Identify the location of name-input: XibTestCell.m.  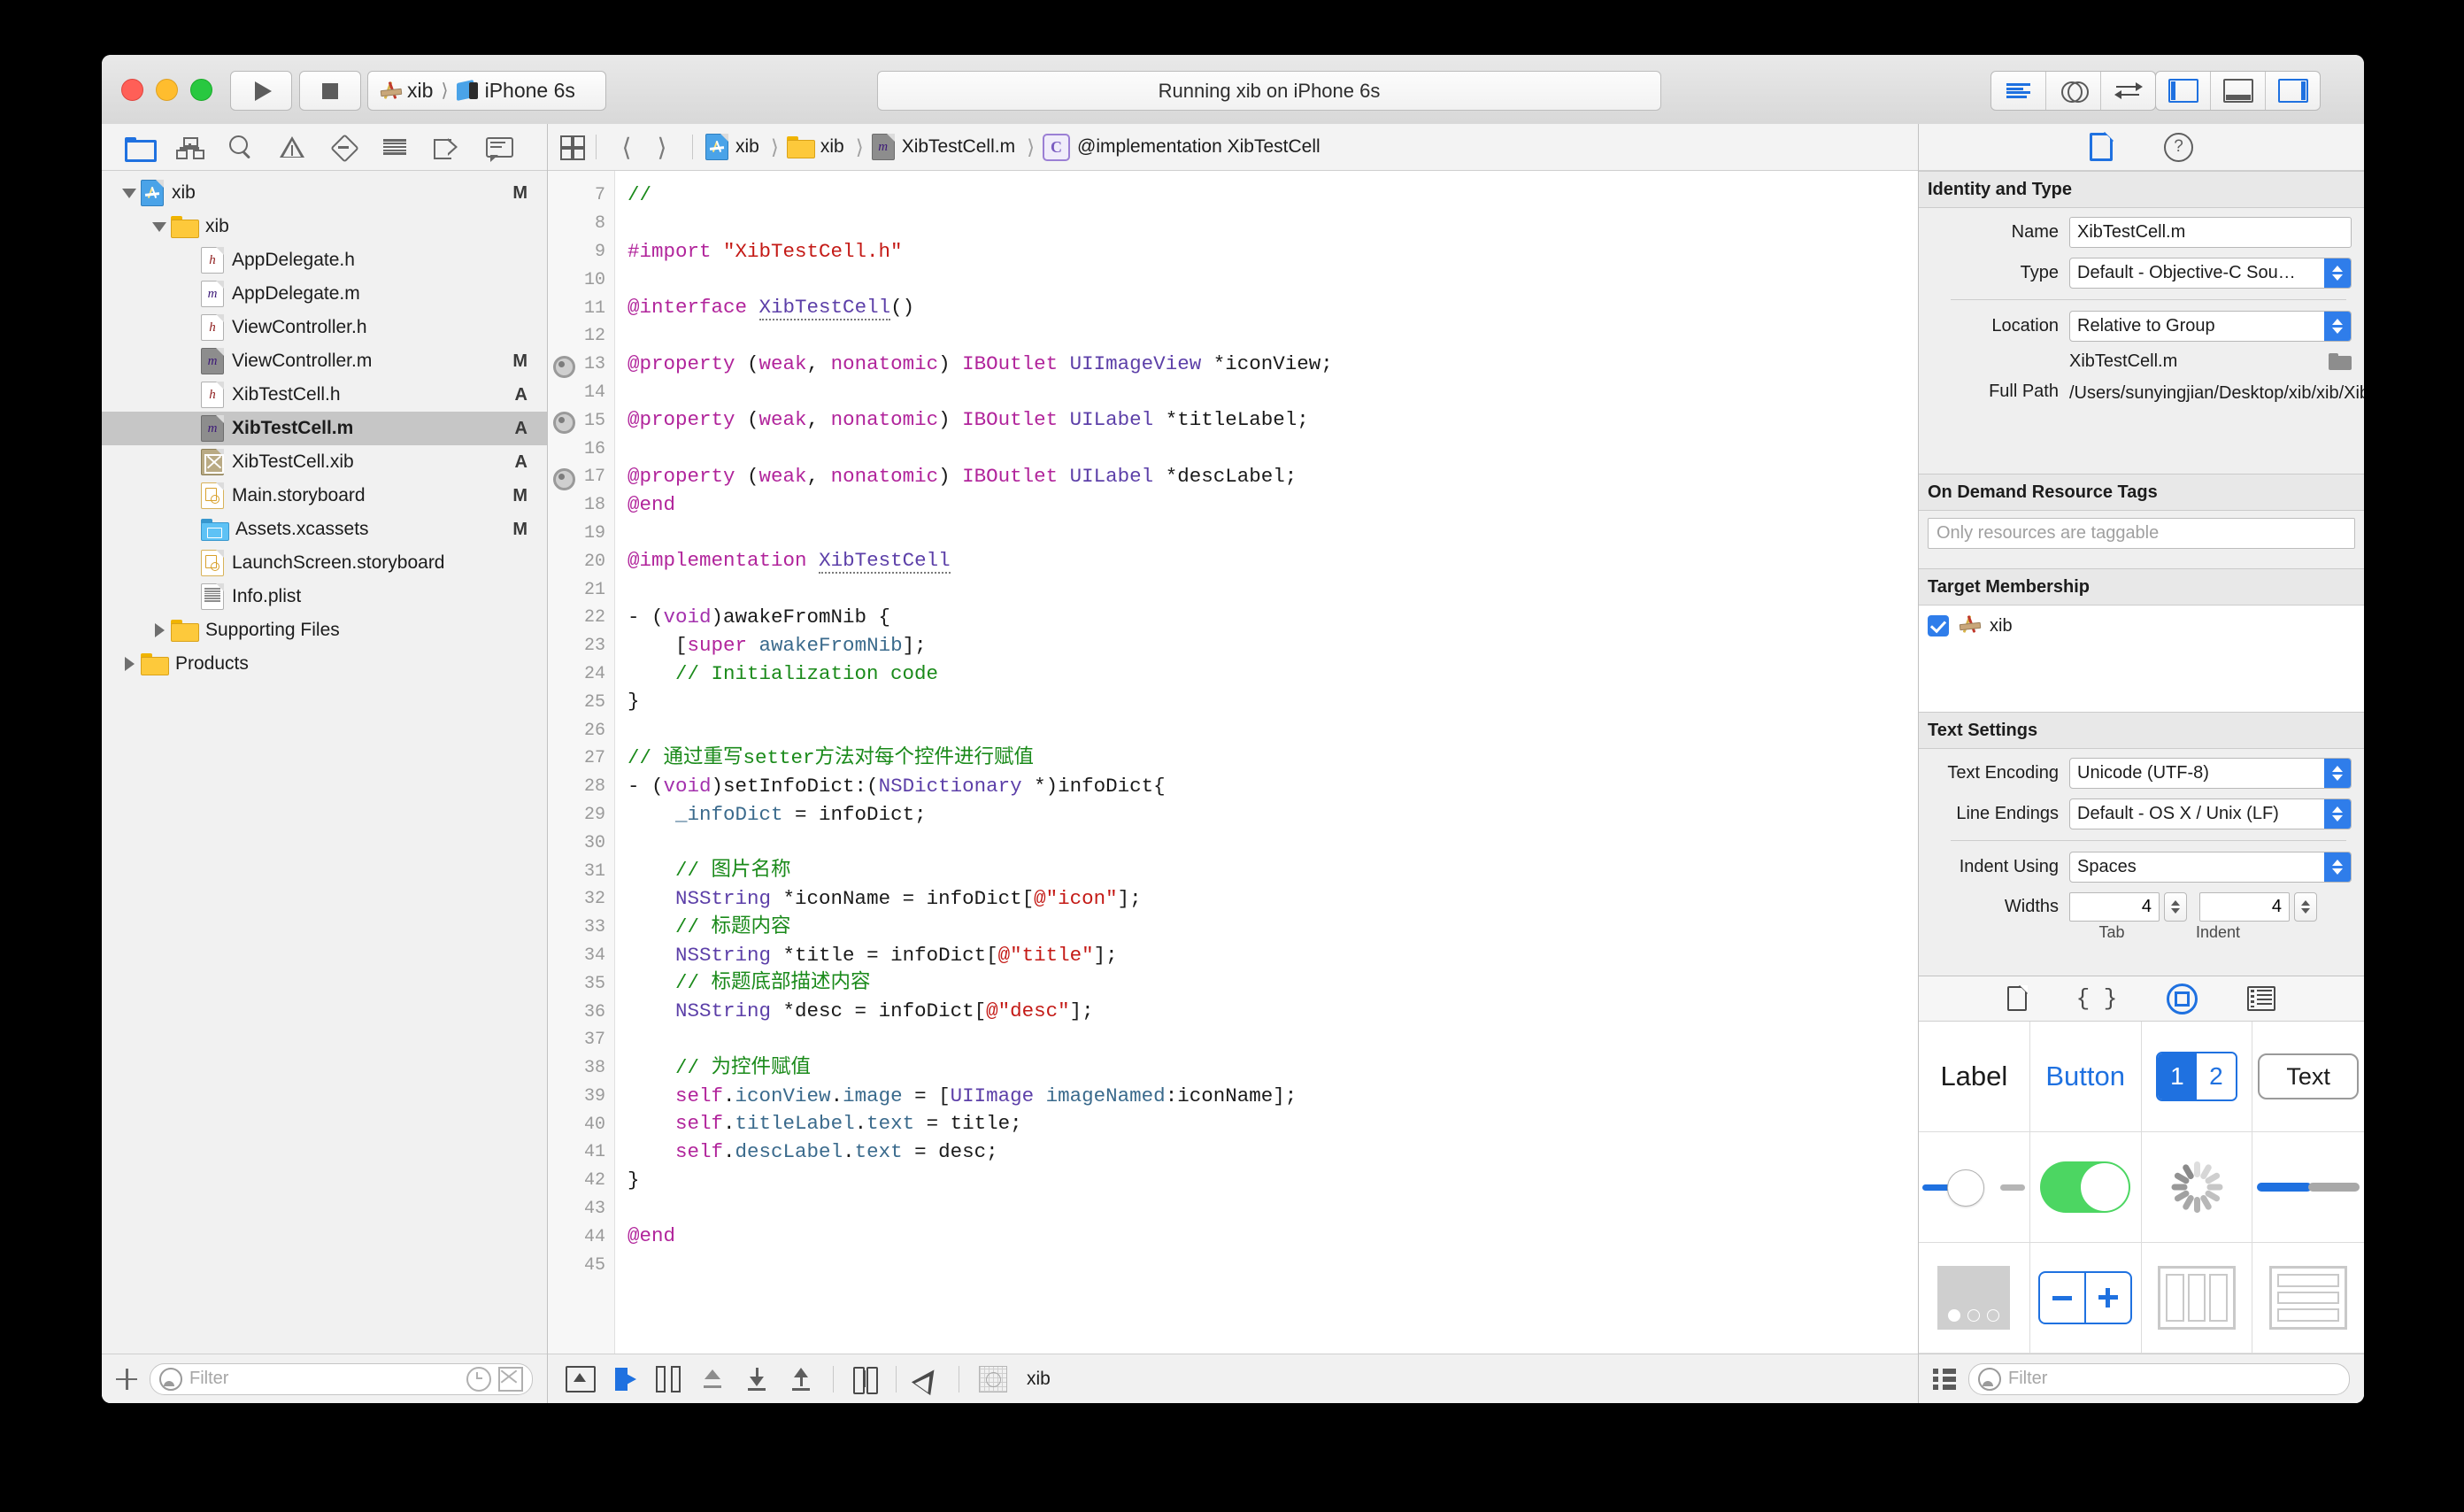
(2211, 232).